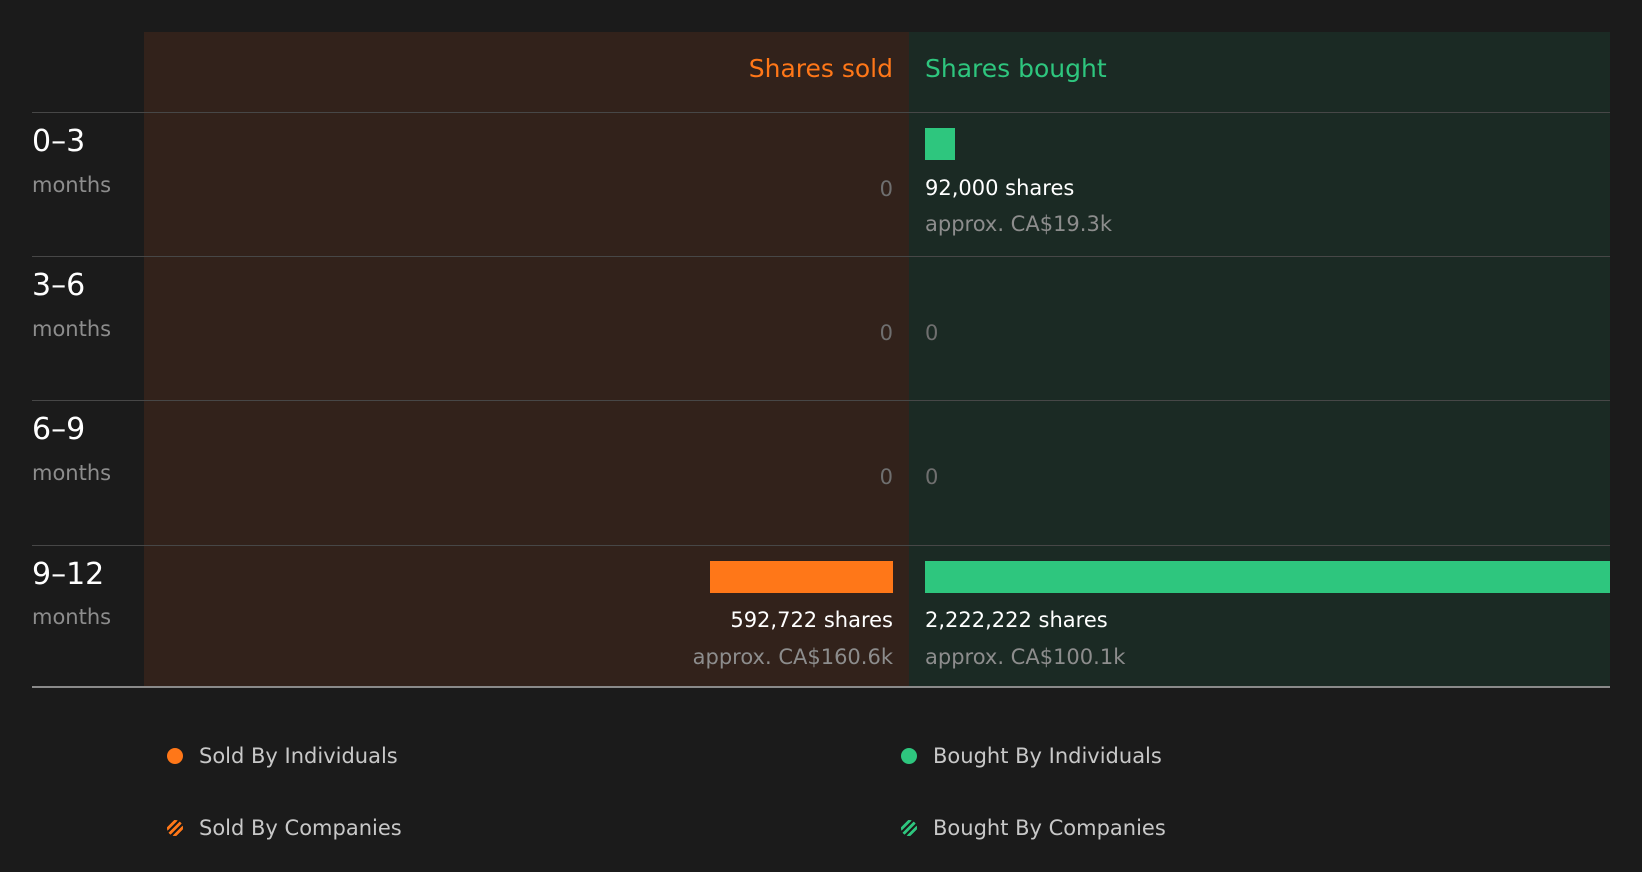 The width and height of the screenshot is (1642, 872). What do you see at coordinates (1047, 756) in the screenshot?
I see `legend-label: Bought By Individuals` at bounding box center [1047, 756].